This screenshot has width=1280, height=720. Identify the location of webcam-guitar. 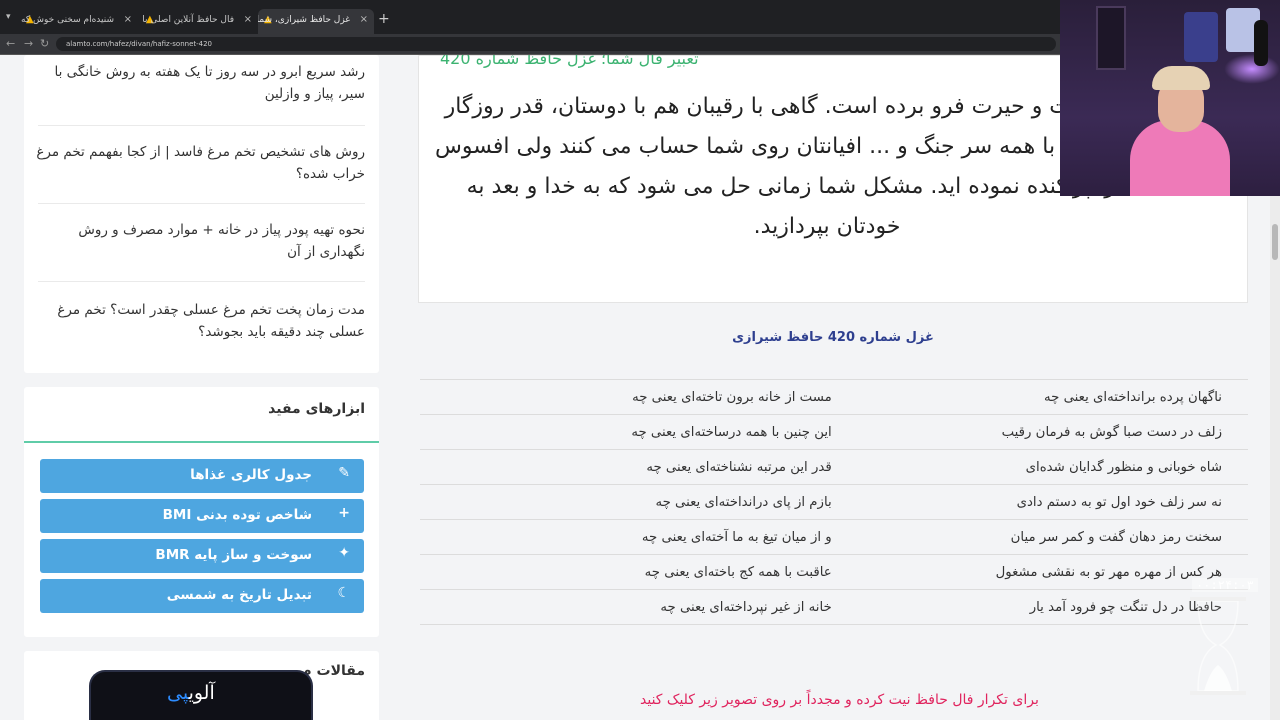
(1261, 43).